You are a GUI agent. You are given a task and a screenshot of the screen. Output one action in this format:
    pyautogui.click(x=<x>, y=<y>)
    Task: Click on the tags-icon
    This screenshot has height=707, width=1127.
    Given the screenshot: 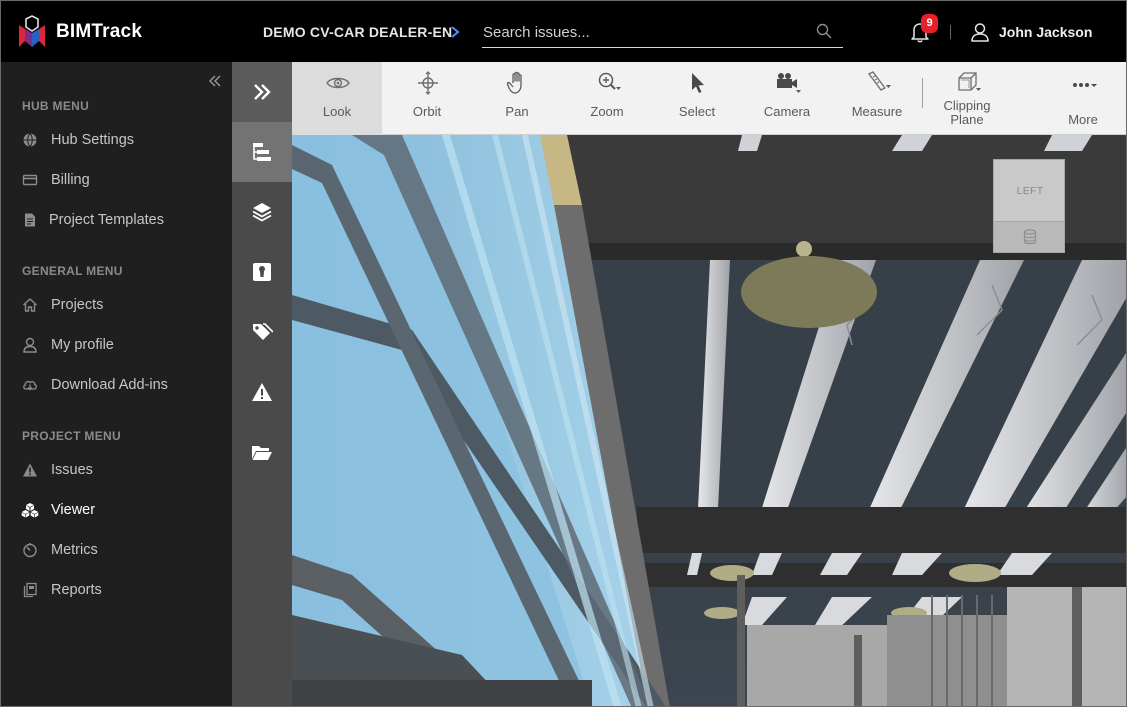 What is the action you would take?
    pyautogui.click(x=263, y=331)
    